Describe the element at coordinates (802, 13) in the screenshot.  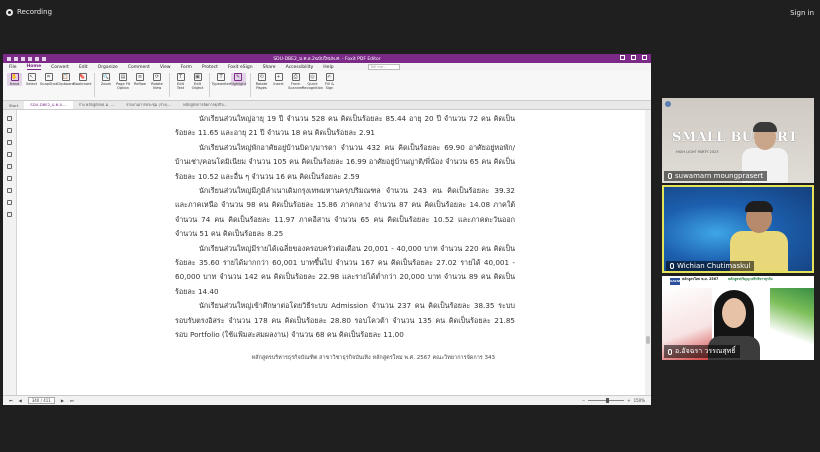
I see `sign-in-button: Sign in` at that location.